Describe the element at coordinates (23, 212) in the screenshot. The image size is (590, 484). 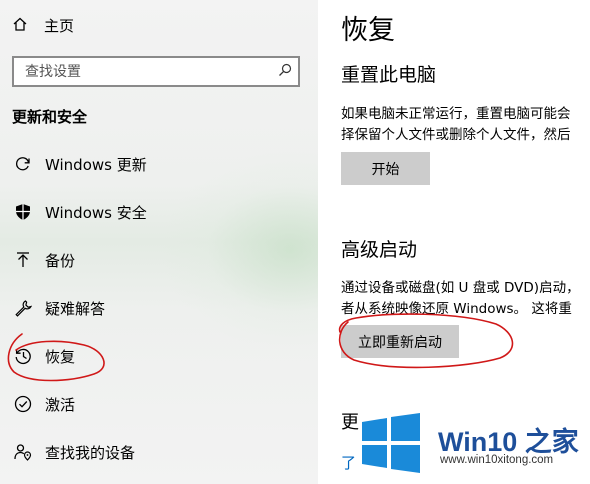
I see `shield-icon` at that location.